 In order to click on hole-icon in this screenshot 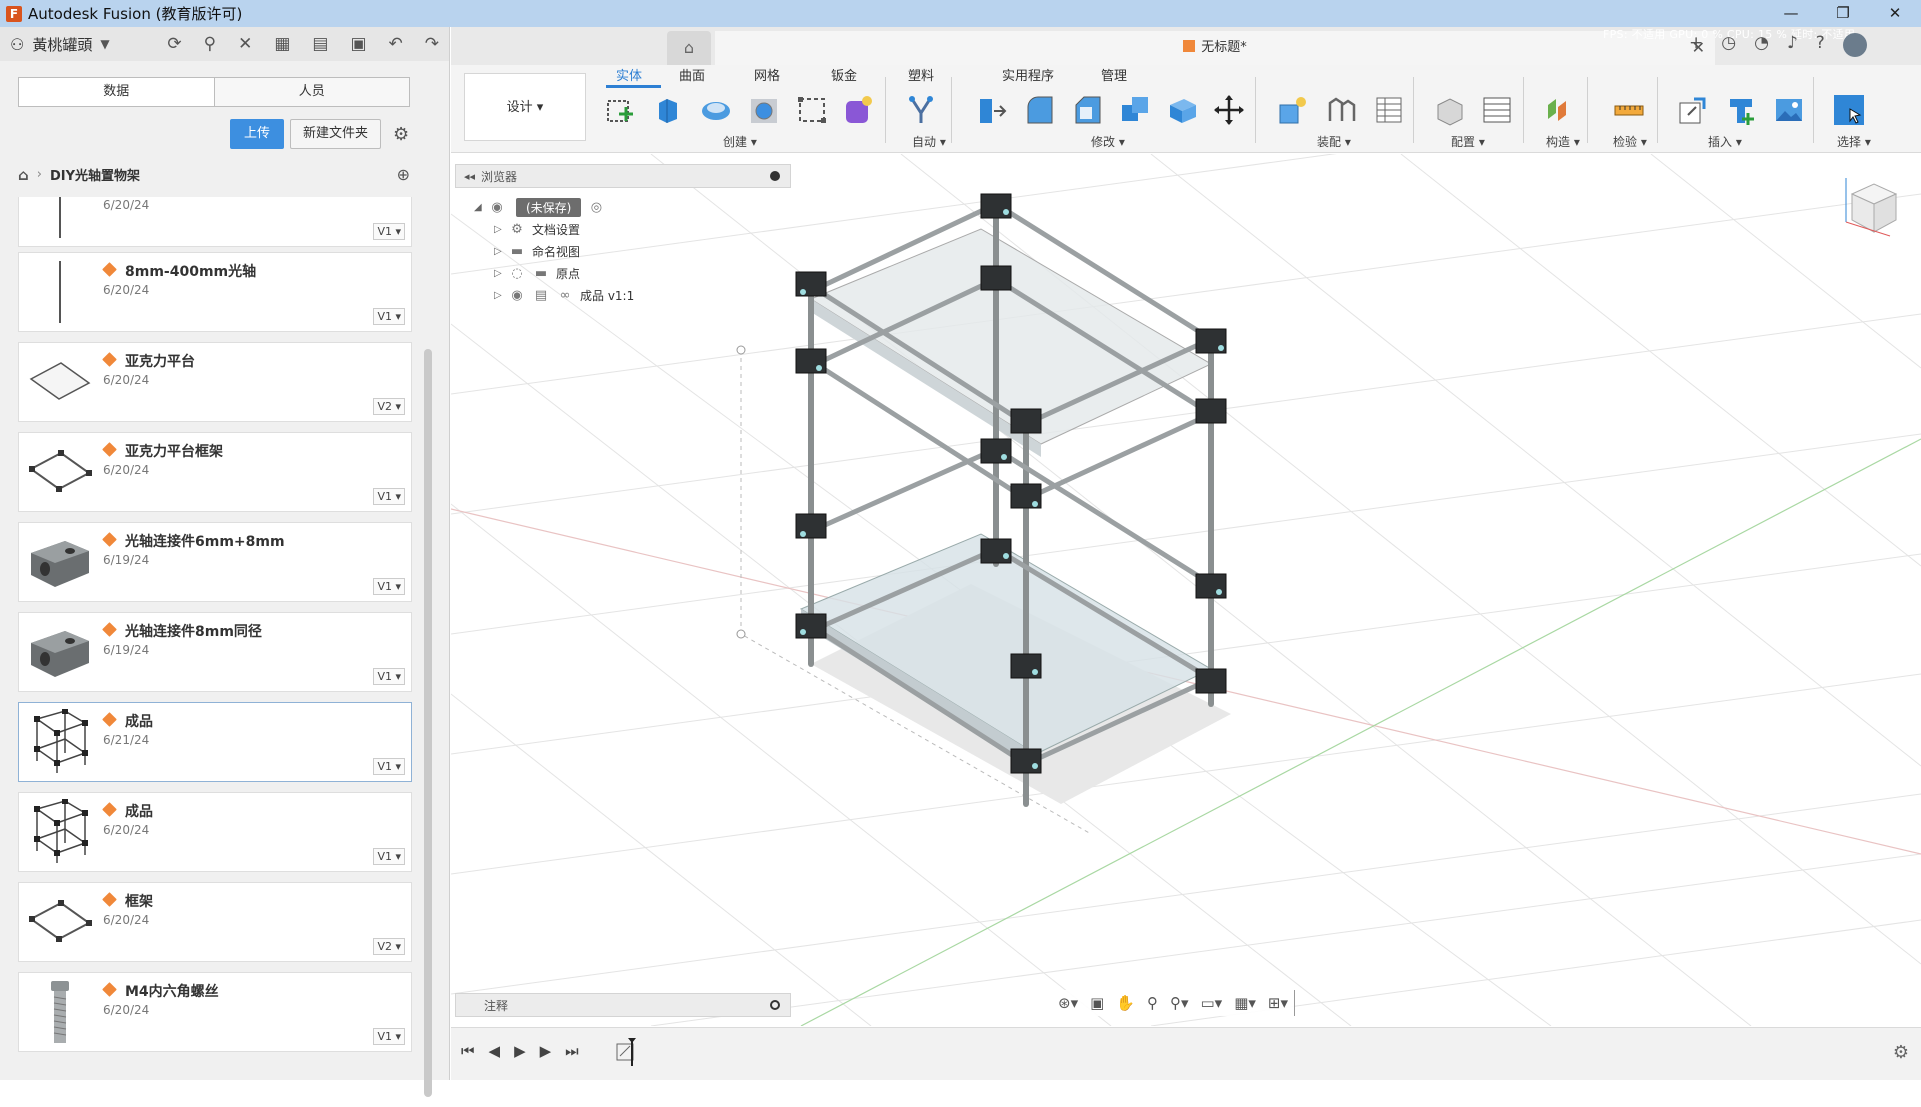, I will do `click(764, 110)`.